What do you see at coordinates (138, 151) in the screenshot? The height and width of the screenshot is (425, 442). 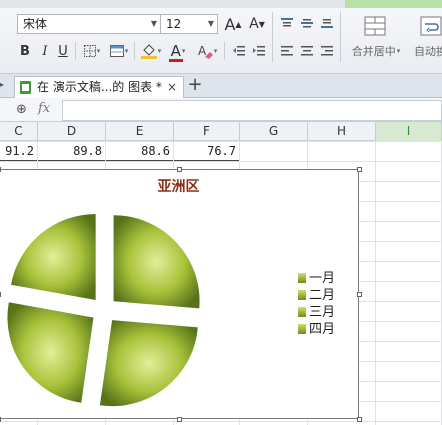 I see `cell-value: 88.6` at bounding box center [138, 151].